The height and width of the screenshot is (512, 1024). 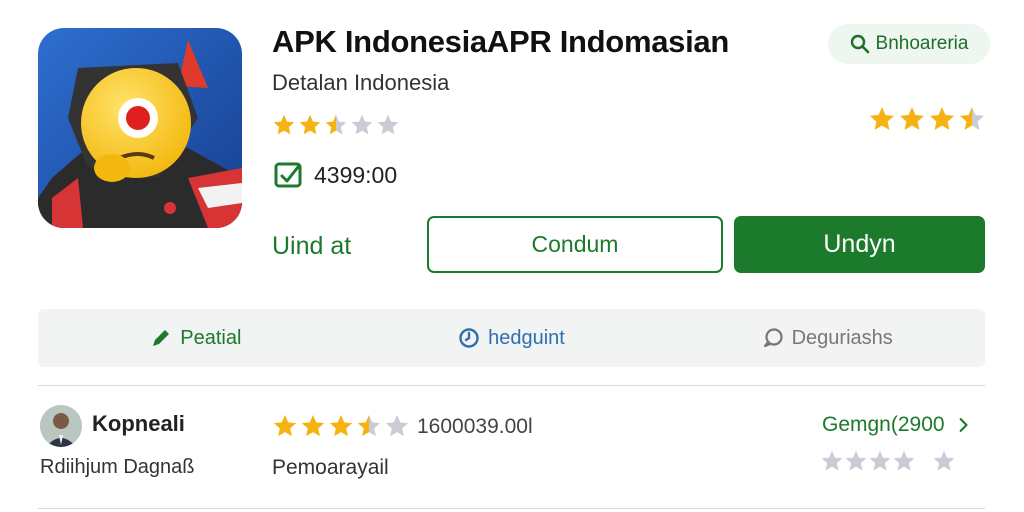 What do you see at coordinates (963, 425) in the screenshot?
I see `chevron-right-icon` at bounding box center [963, 425].